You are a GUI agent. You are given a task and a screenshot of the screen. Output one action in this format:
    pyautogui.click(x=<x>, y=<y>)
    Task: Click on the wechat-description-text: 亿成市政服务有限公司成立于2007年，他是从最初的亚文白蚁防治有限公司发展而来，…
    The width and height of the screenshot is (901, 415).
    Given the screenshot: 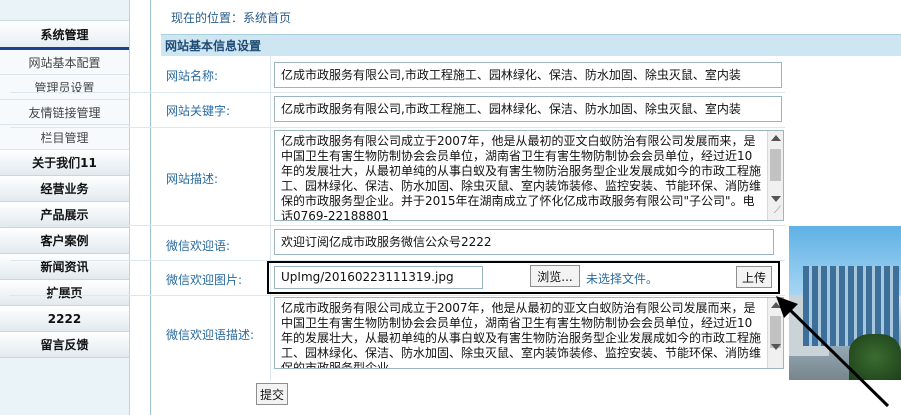 What is the action you would take?
    pyautogui.click(x=521, y=335)
    